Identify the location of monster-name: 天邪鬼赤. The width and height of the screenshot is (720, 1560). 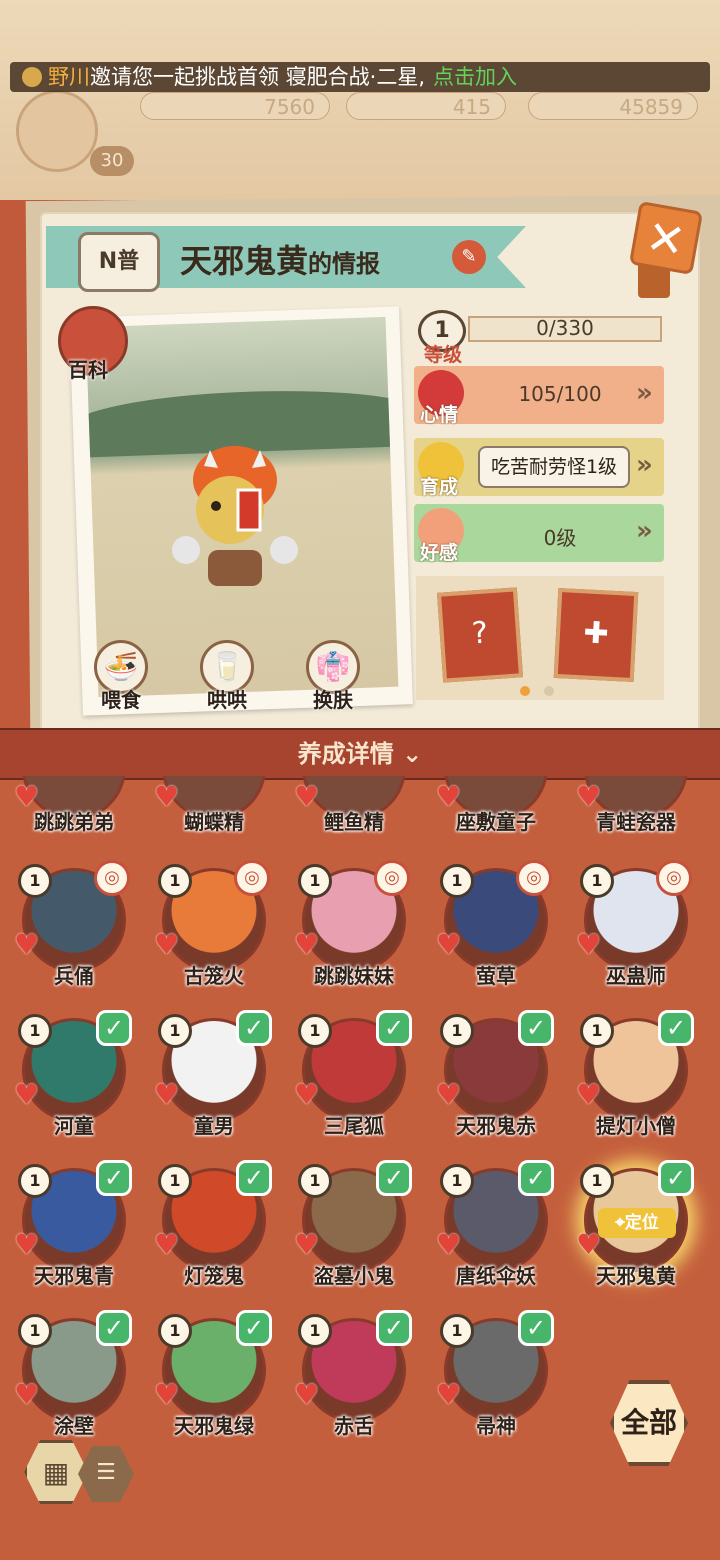
(496, 1126).